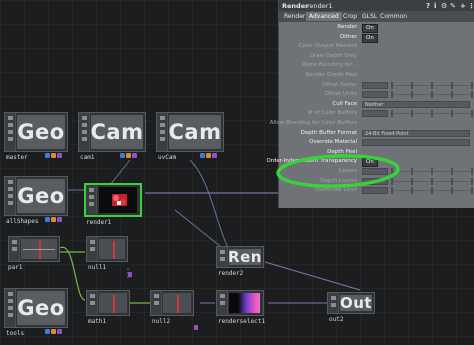 The width and height of the screenshot is (474, 345). I want to click on param-dropdown: Neither, so click(416, 104).